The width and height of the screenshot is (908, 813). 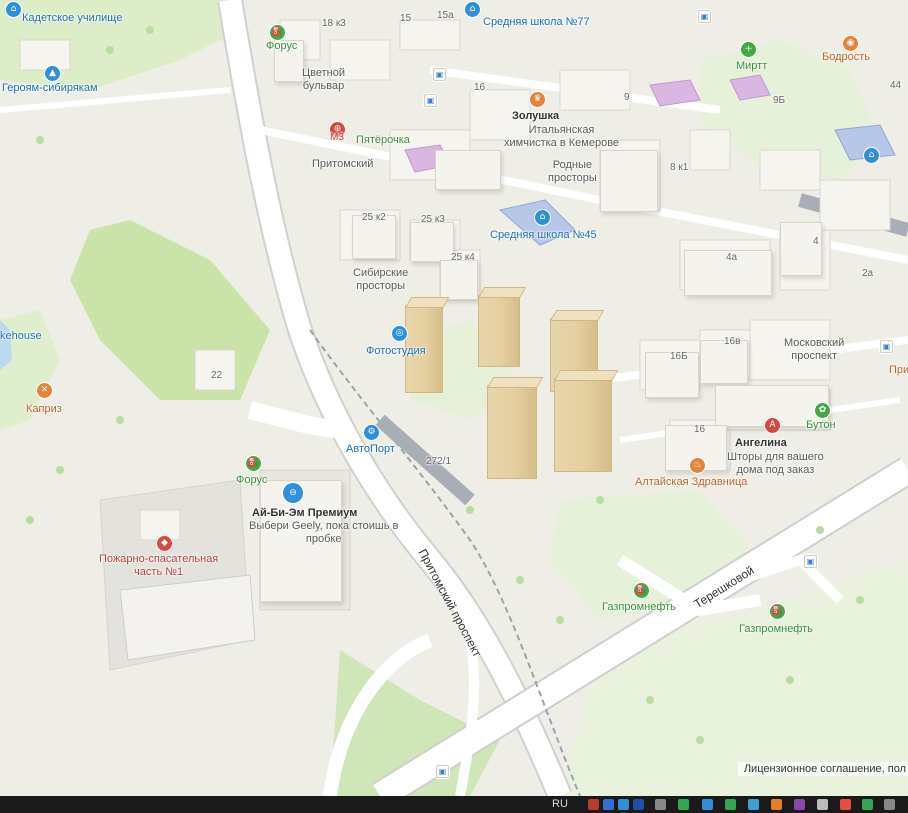 I want to click on taskbar: RU, so click(x=454, y=804).